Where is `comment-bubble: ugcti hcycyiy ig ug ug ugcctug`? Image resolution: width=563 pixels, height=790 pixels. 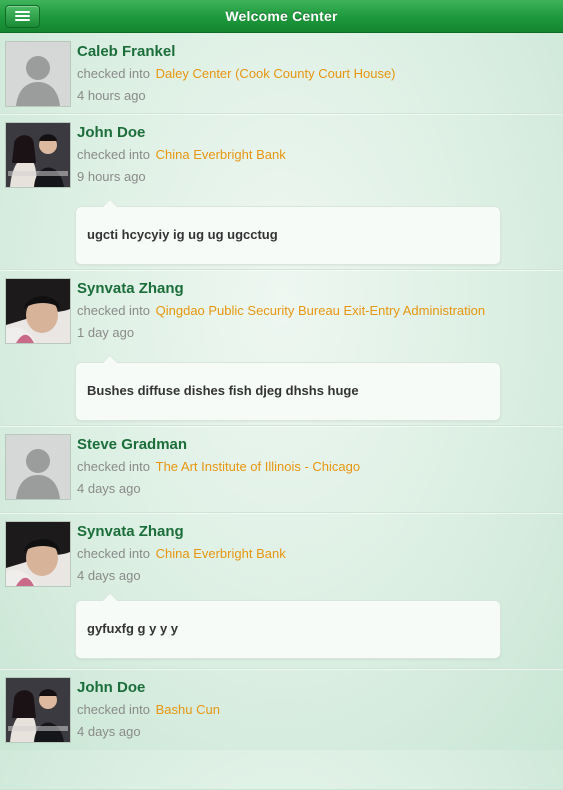 comment-bubble: ugcti hcycyiy ig ug ug ugcctug is located at coordinates (288, 232).